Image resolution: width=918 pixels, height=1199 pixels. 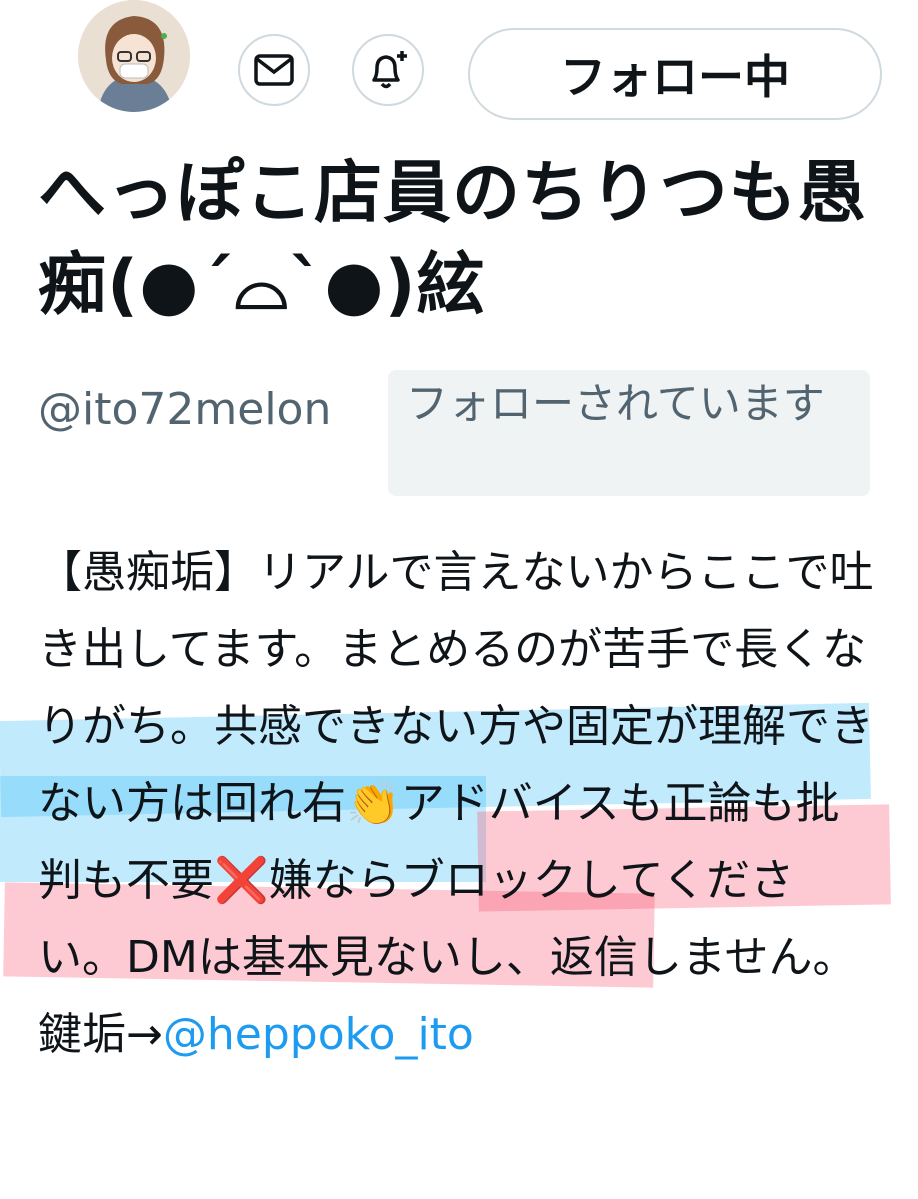 I want to click on follows-you-badge: フォローされています, so click(x=629, y=433).